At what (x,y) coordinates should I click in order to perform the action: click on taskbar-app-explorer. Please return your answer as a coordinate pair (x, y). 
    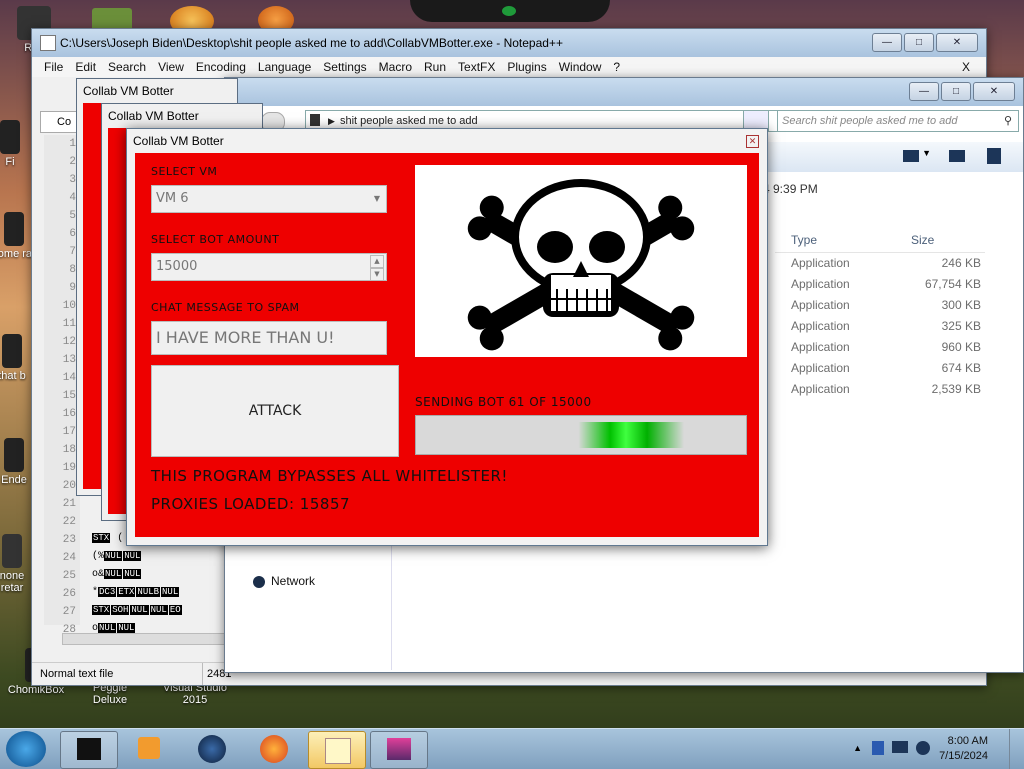
    Looking at the image, I should click on (399, 750).